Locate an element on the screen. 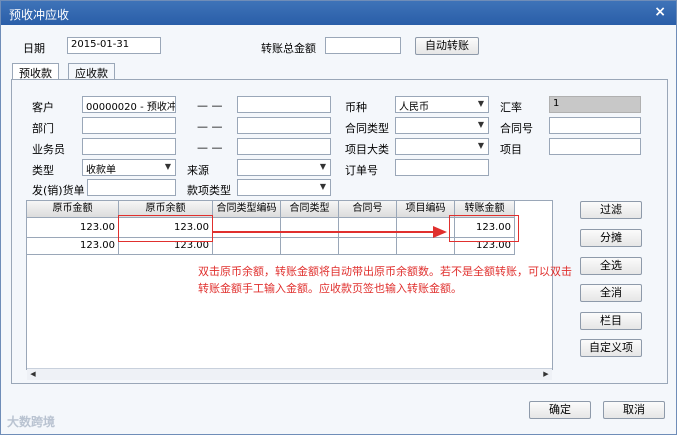 This screenshot has height=435, width=677. project-input is located at coordinates (595, 146).